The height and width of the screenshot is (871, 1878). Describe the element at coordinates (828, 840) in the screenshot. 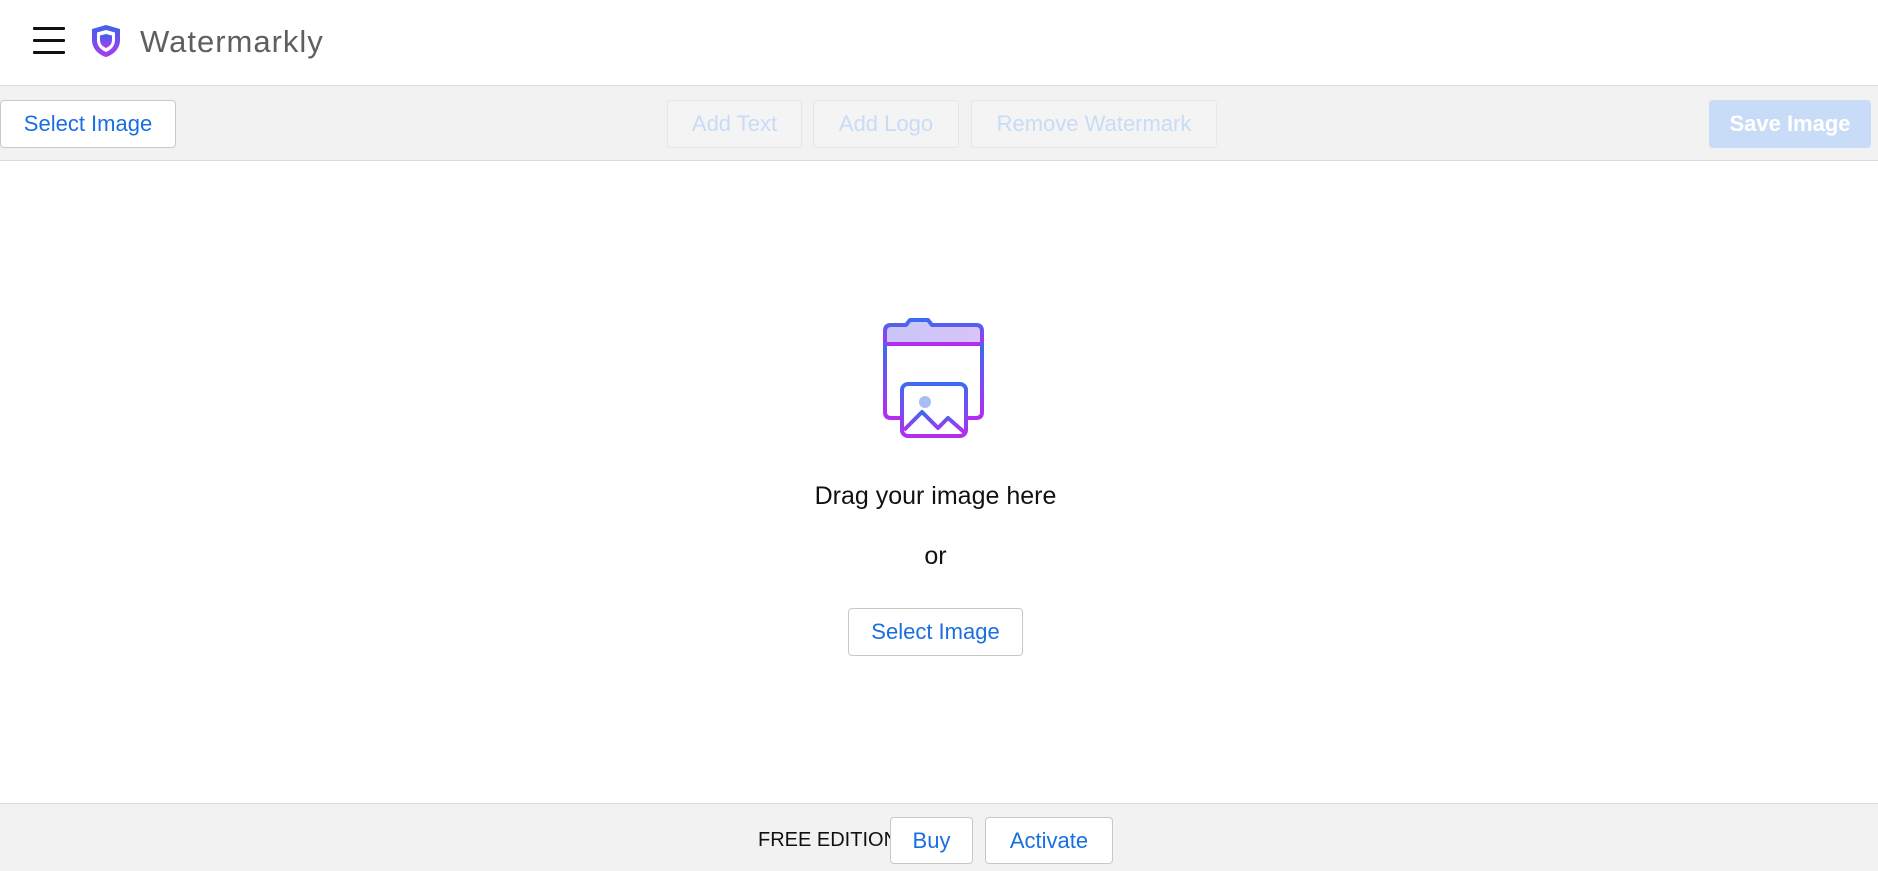

I see `edition-label: FREE EDITION` at that location.